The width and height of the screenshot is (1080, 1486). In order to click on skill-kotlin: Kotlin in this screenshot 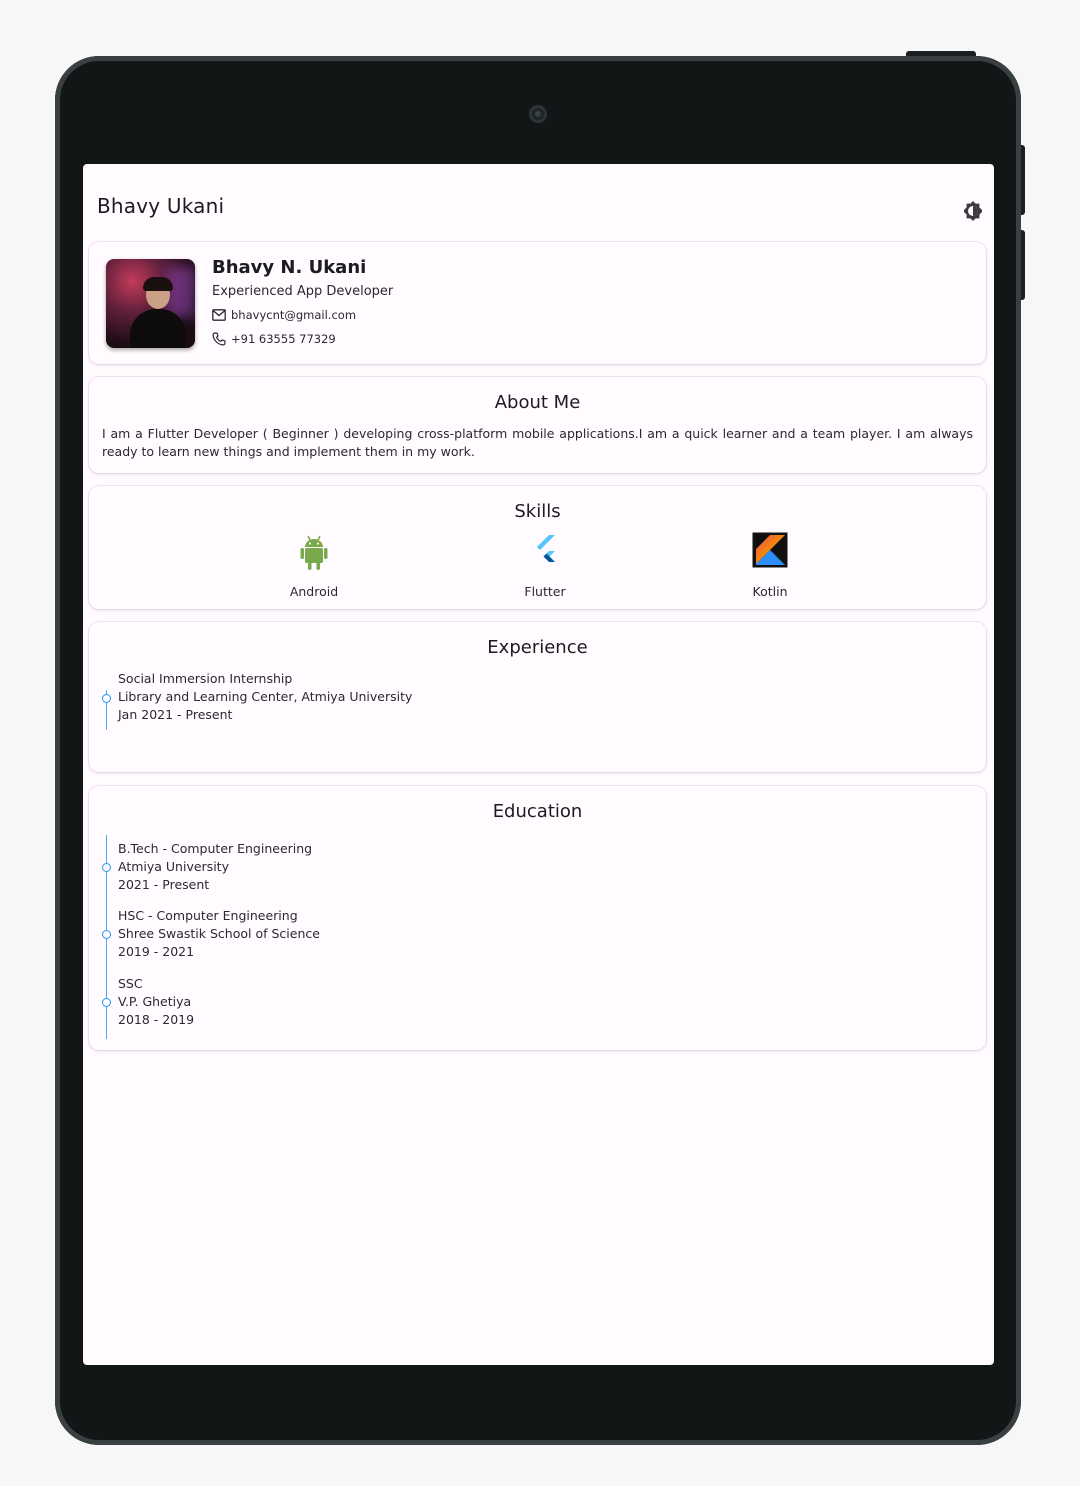, I will do `click(770, 565)`.